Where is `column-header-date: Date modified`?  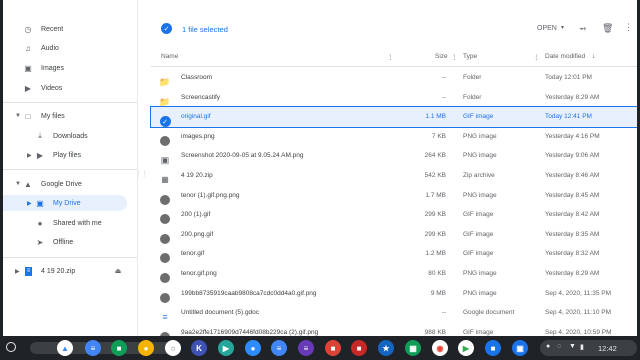 column-header-date: Date modified is located at coordinates (565, 56).